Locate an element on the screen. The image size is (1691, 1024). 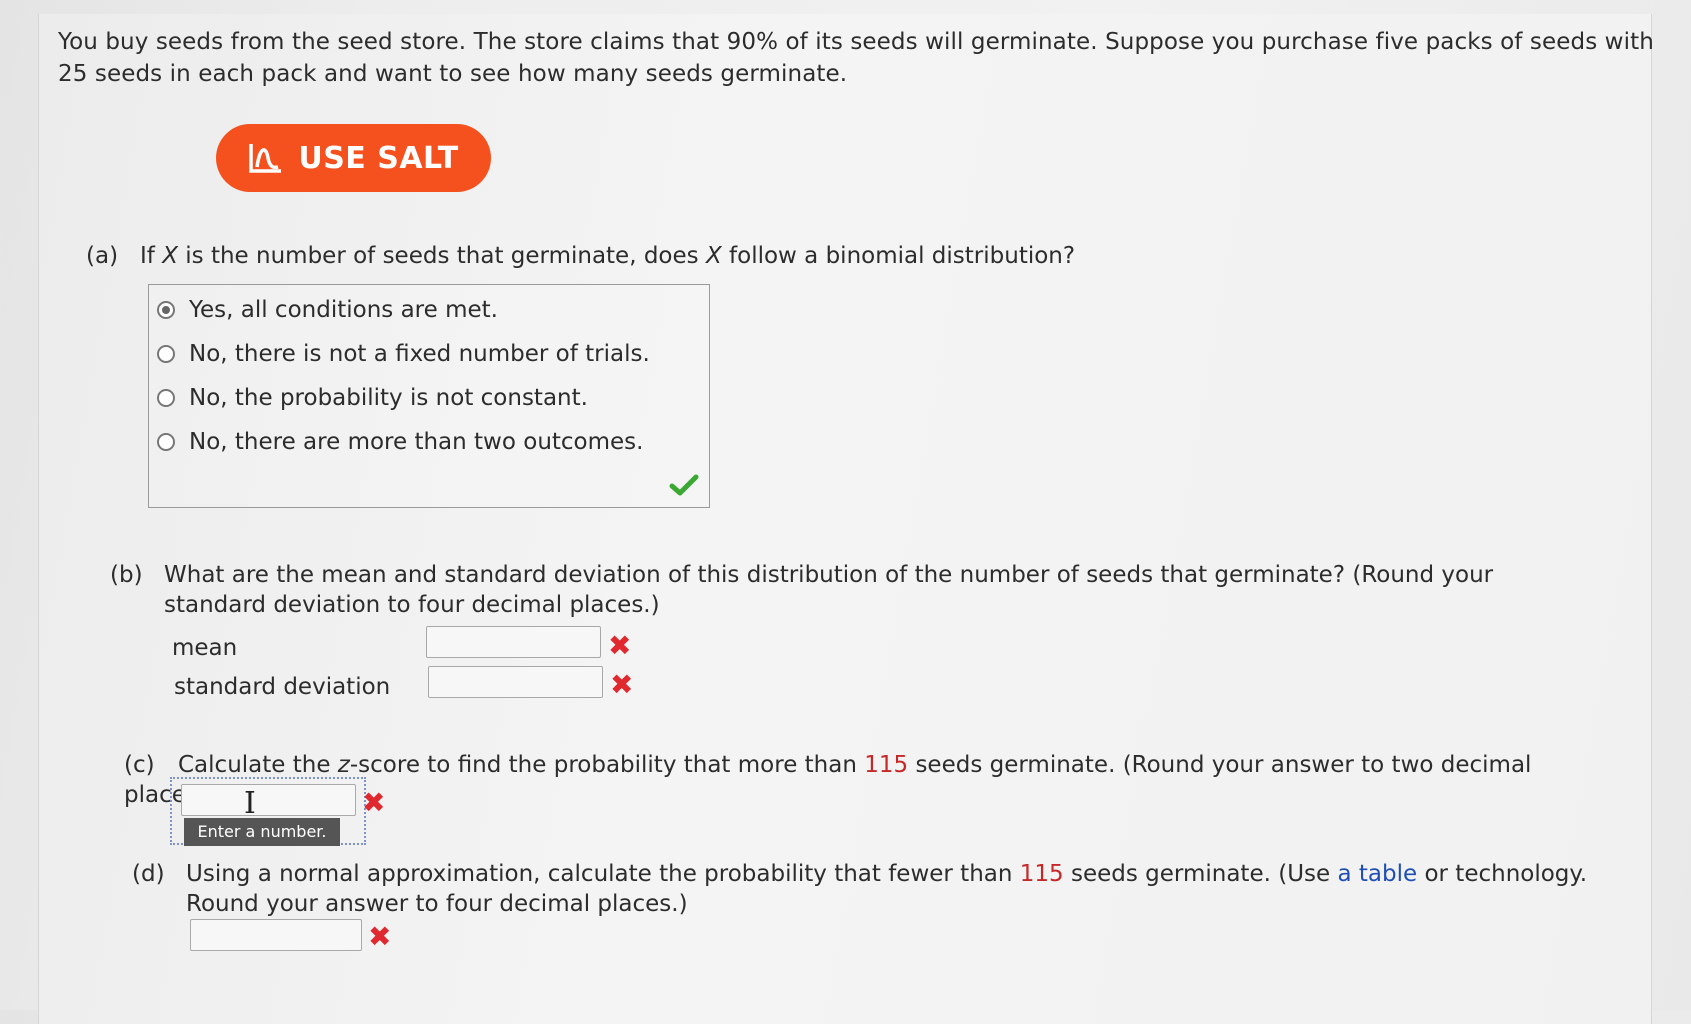
part-a-text-3: follow a binomial distribution? is located at coordinates (898, 256).